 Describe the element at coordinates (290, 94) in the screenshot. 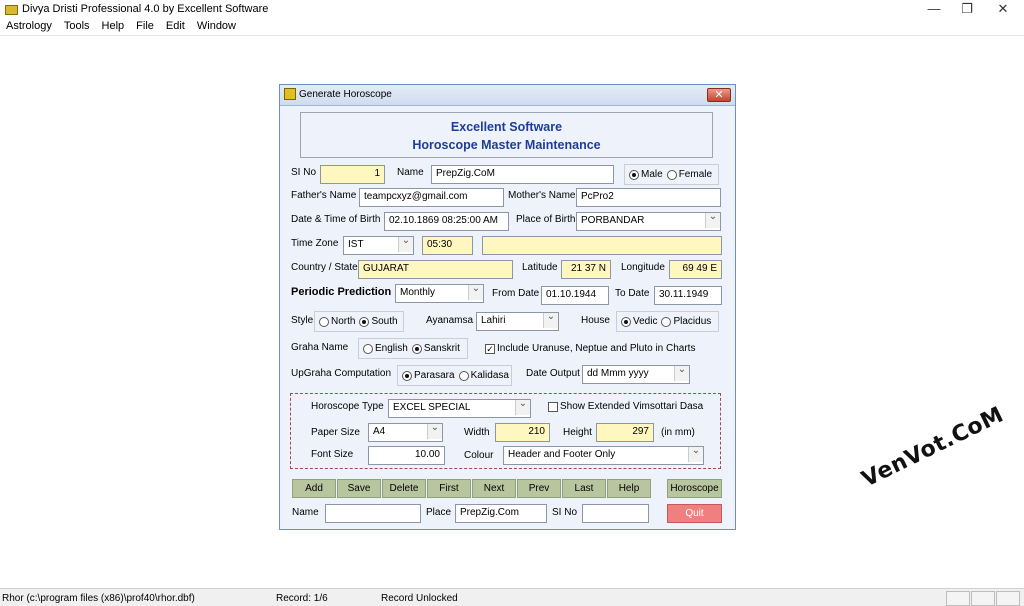

I see `dialog-app-icon` at that location.